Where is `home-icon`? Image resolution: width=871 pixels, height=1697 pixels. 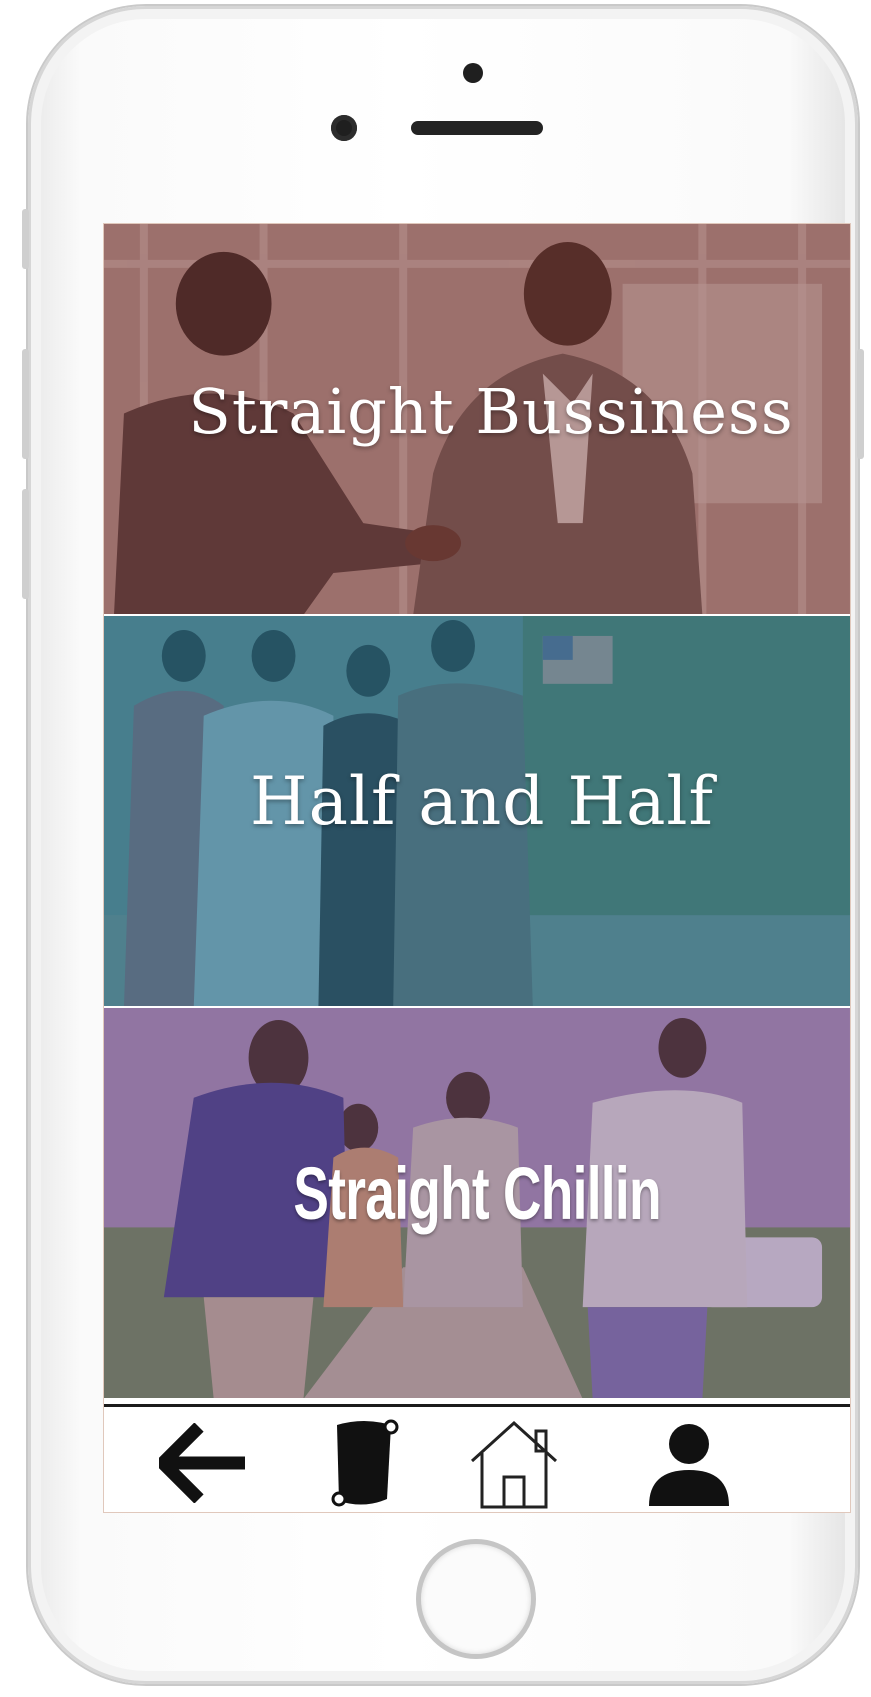
home-icon is located at coordinates (514, 1464).